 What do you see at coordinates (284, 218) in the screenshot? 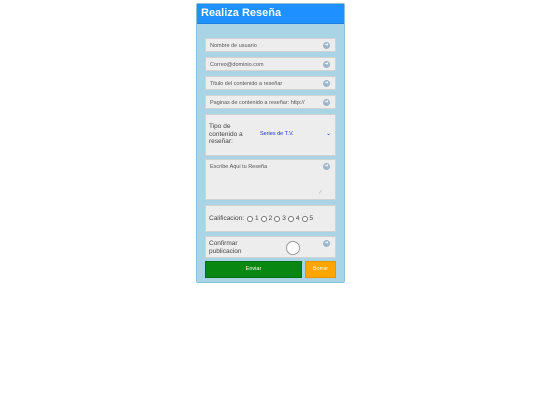
I see `rating-option-label: 3` at bounding box center [284, 218].